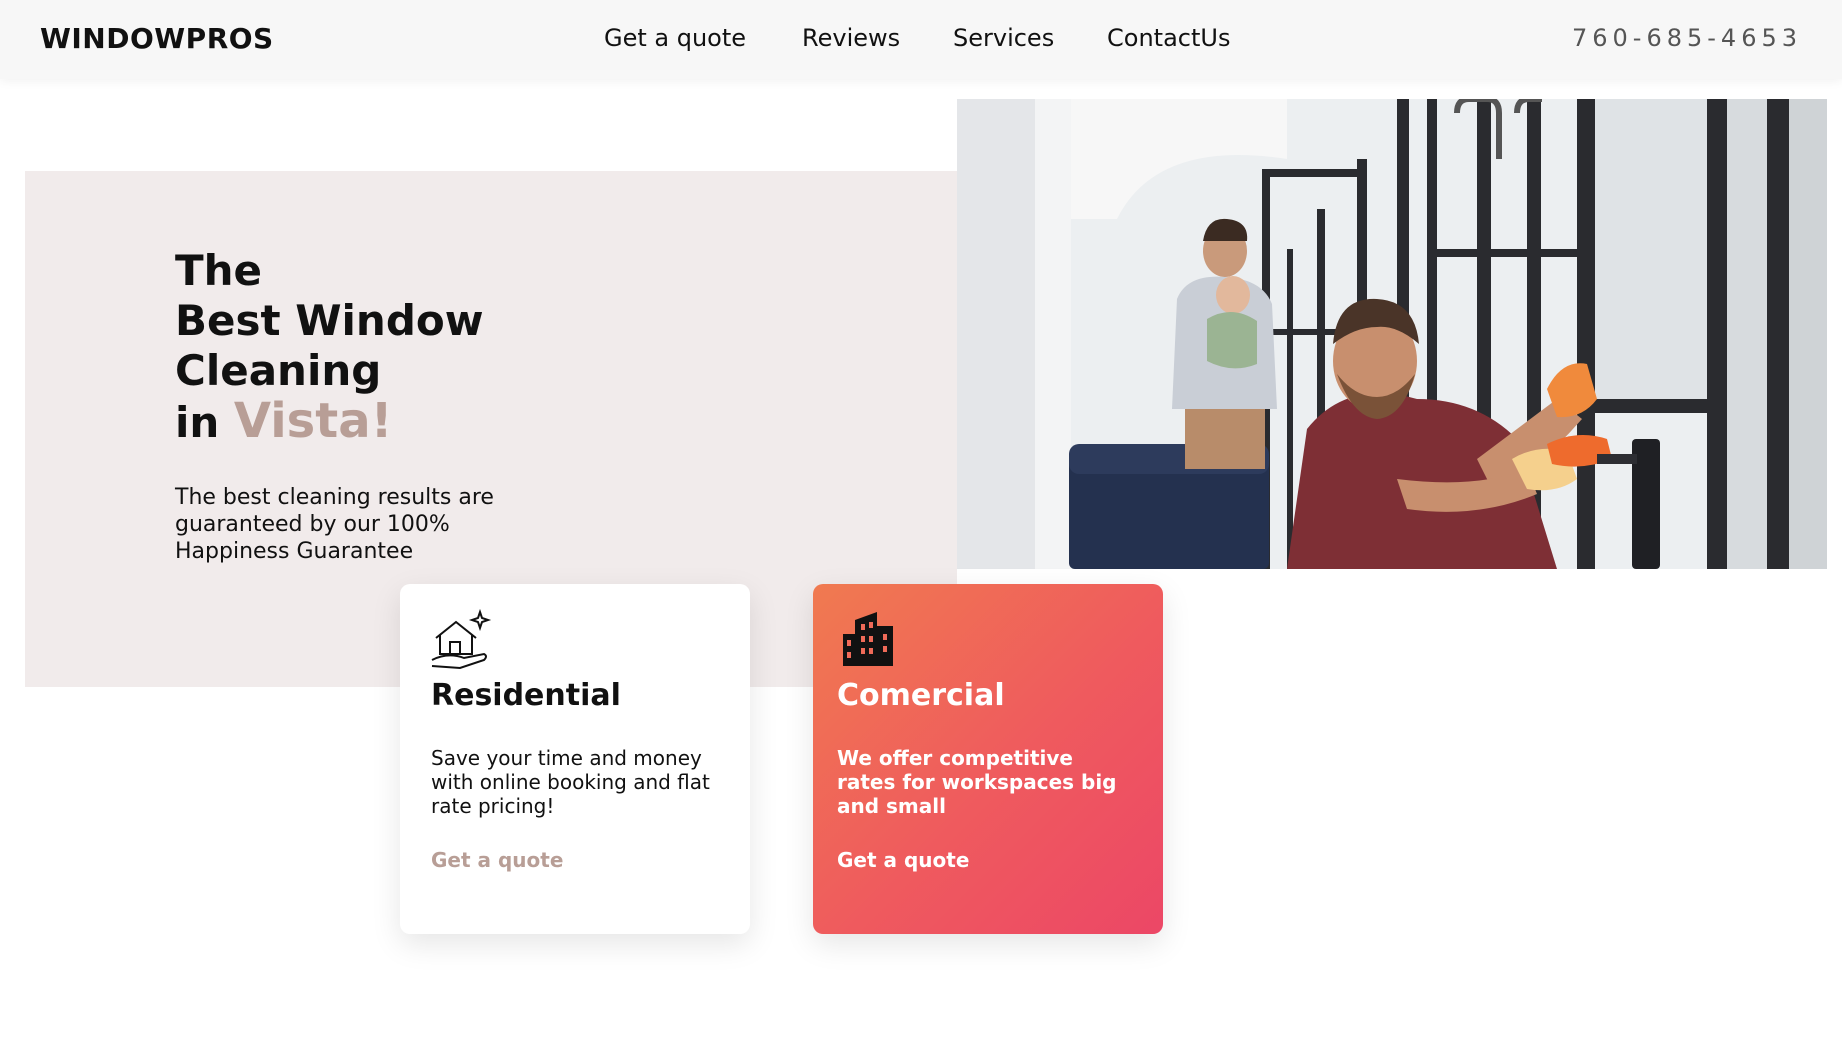 This screenshot has width=1842, height=1046. What do you see at coordinates (278, 370) in the screenshot?
I see `hero-title-line-3: Cleaning` at bounding box center [278, 370].